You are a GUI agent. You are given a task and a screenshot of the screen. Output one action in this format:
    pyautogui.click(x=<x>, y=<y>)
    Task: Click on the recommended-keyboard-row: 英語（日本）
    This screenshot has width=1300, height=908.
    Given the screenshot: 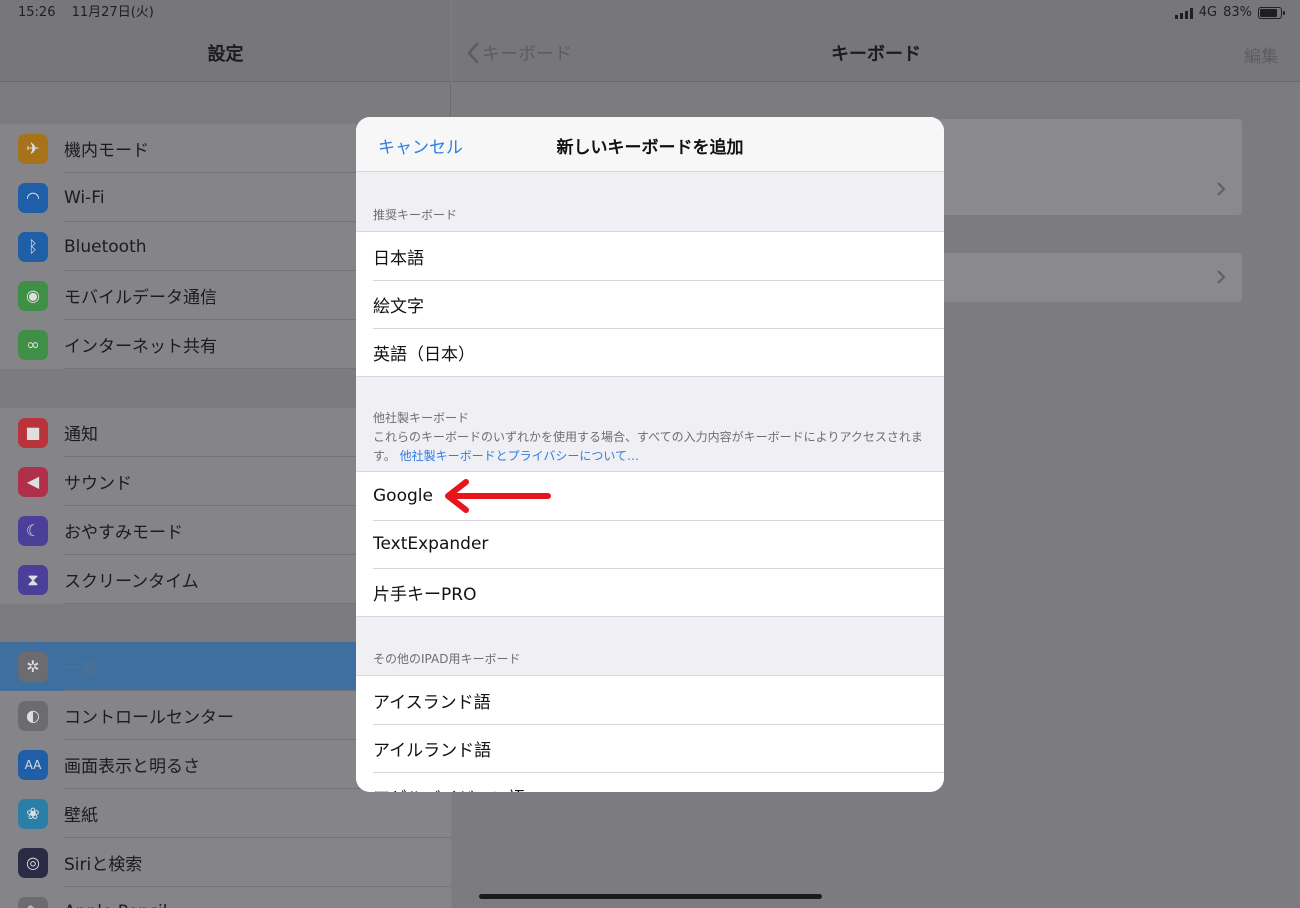 What is the action you would take?
    pyautogui.click(x=650, y=352)
    